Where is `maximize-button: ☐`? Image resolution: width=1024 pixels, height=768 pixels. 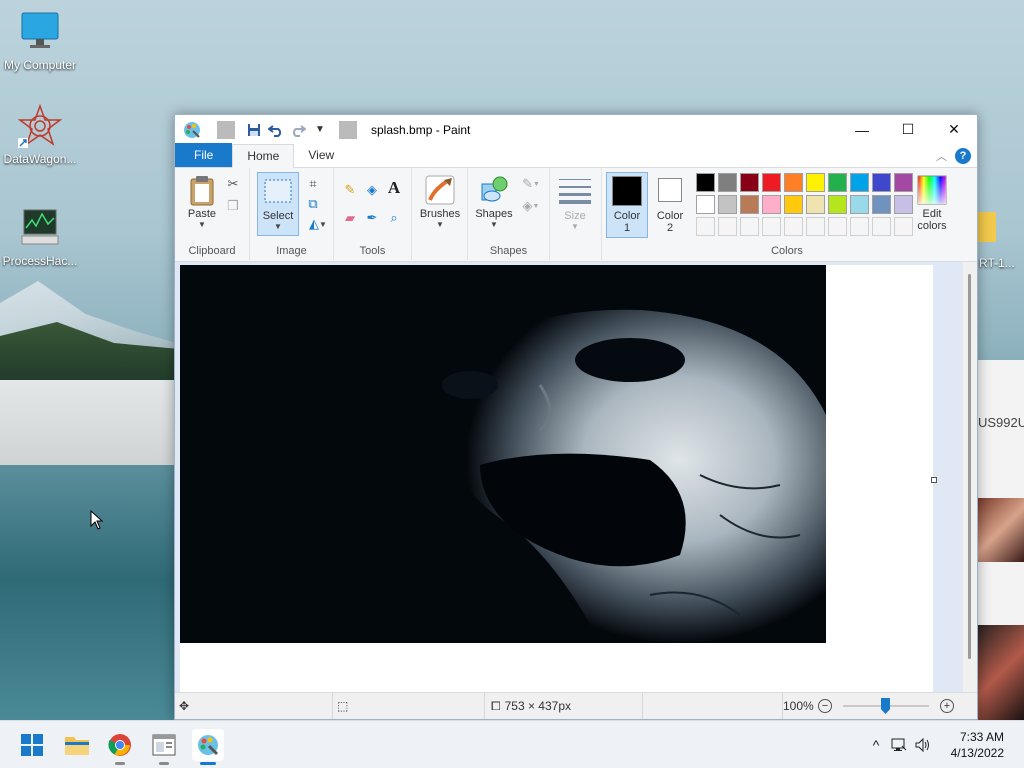
maximize-button: ☐ is located at coordinates (908, 129).